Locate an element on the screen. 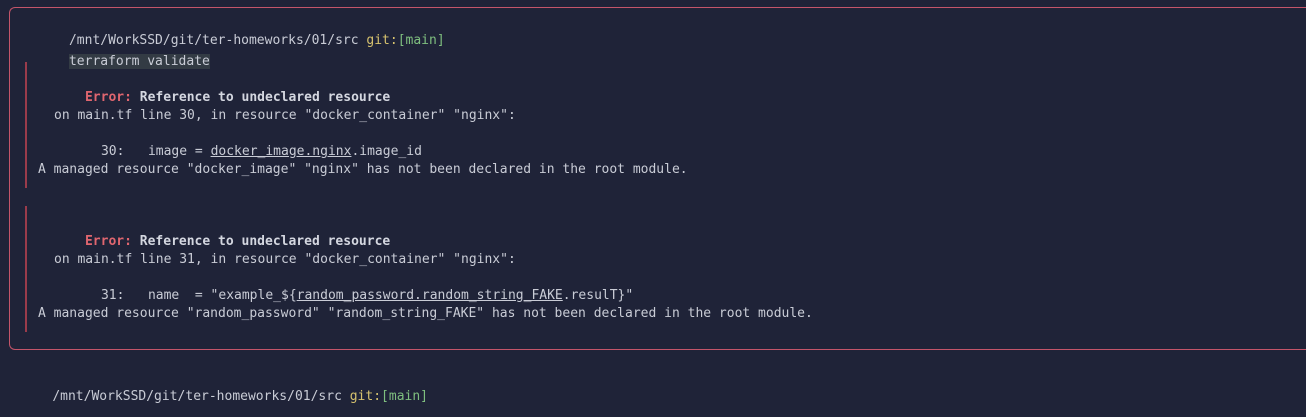  error-heading-1: Error: Reference to undeclared resource is located at coordinates (214, 88).